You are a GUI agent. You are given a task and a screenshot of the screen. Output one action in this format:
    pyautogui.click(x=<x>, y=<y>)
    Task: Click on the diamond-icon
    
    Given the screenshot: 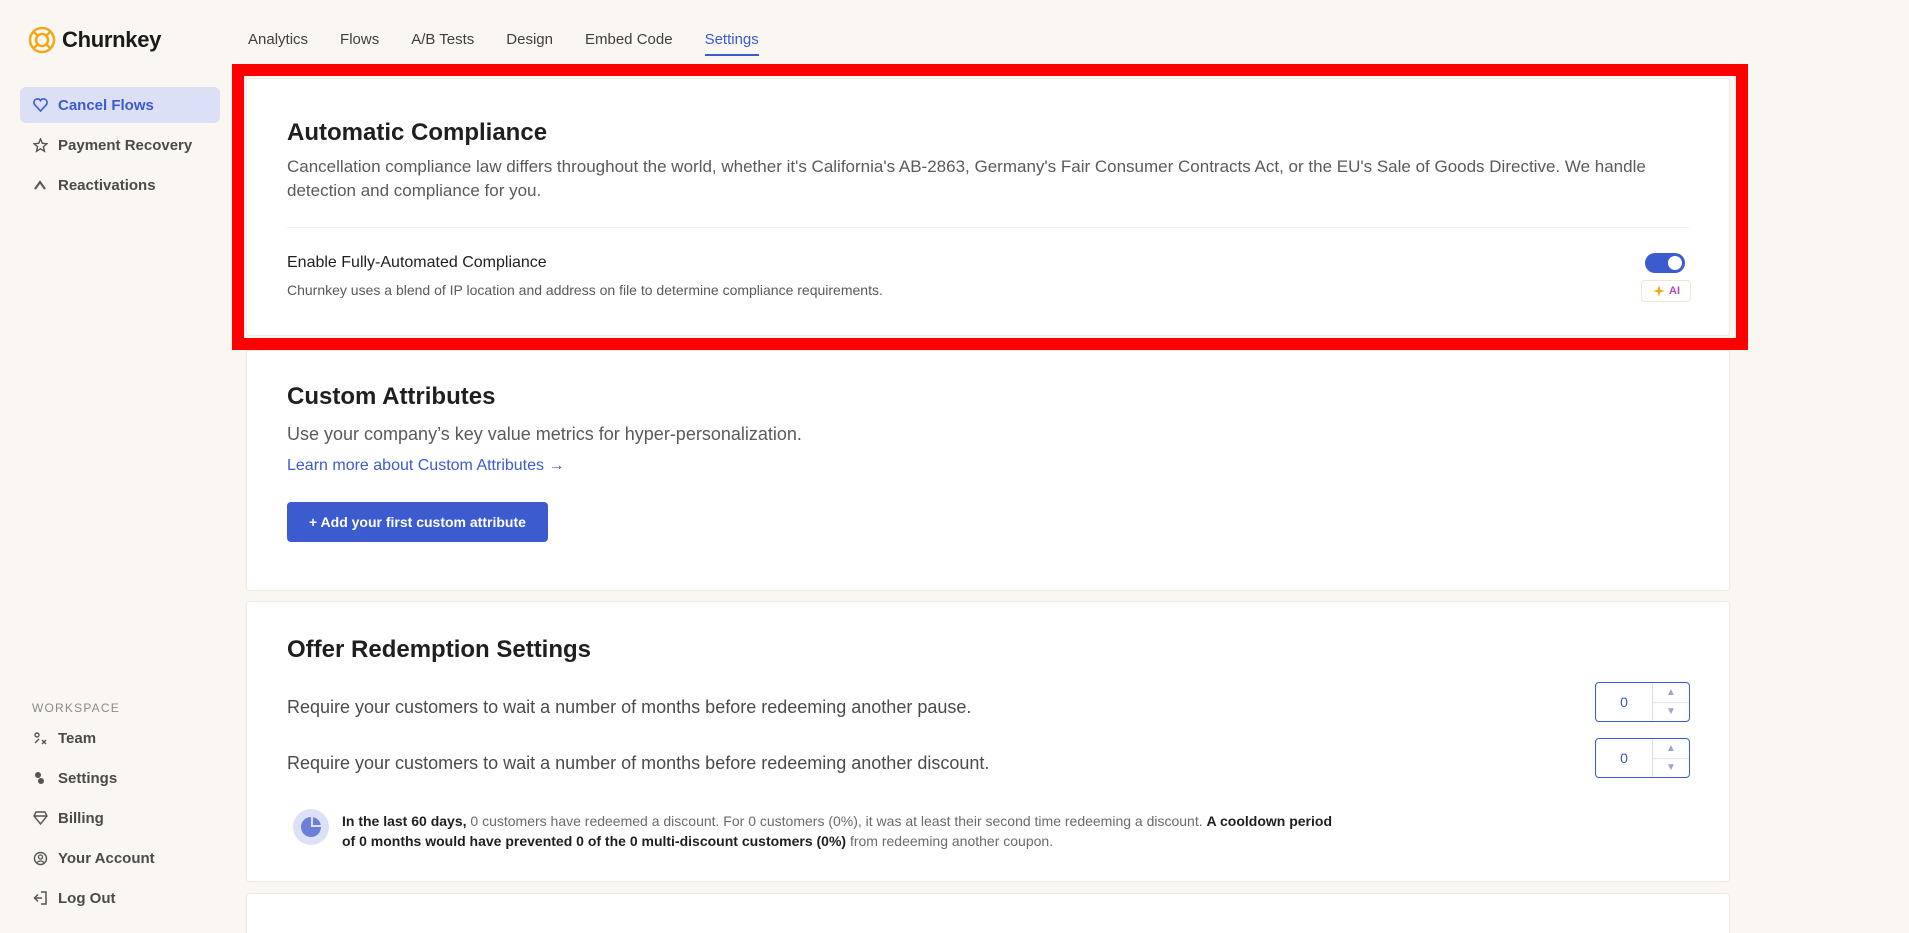 What is the action you would take?
    pyautogui.click(x=40, y=818)
    